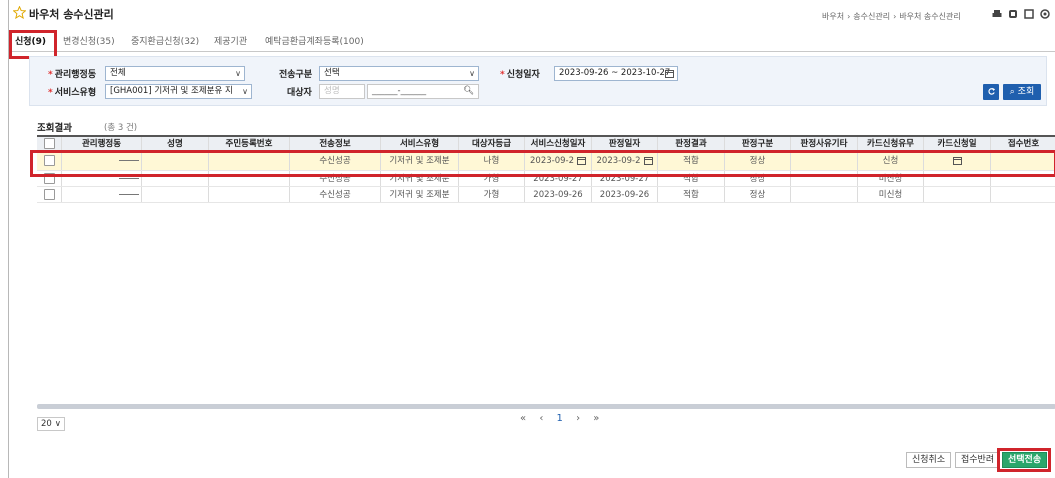  Describe the element at coordinates (929, 16) in the screenshot. I see `breadcrumb-item: 바우처 송수신관리` at that location.